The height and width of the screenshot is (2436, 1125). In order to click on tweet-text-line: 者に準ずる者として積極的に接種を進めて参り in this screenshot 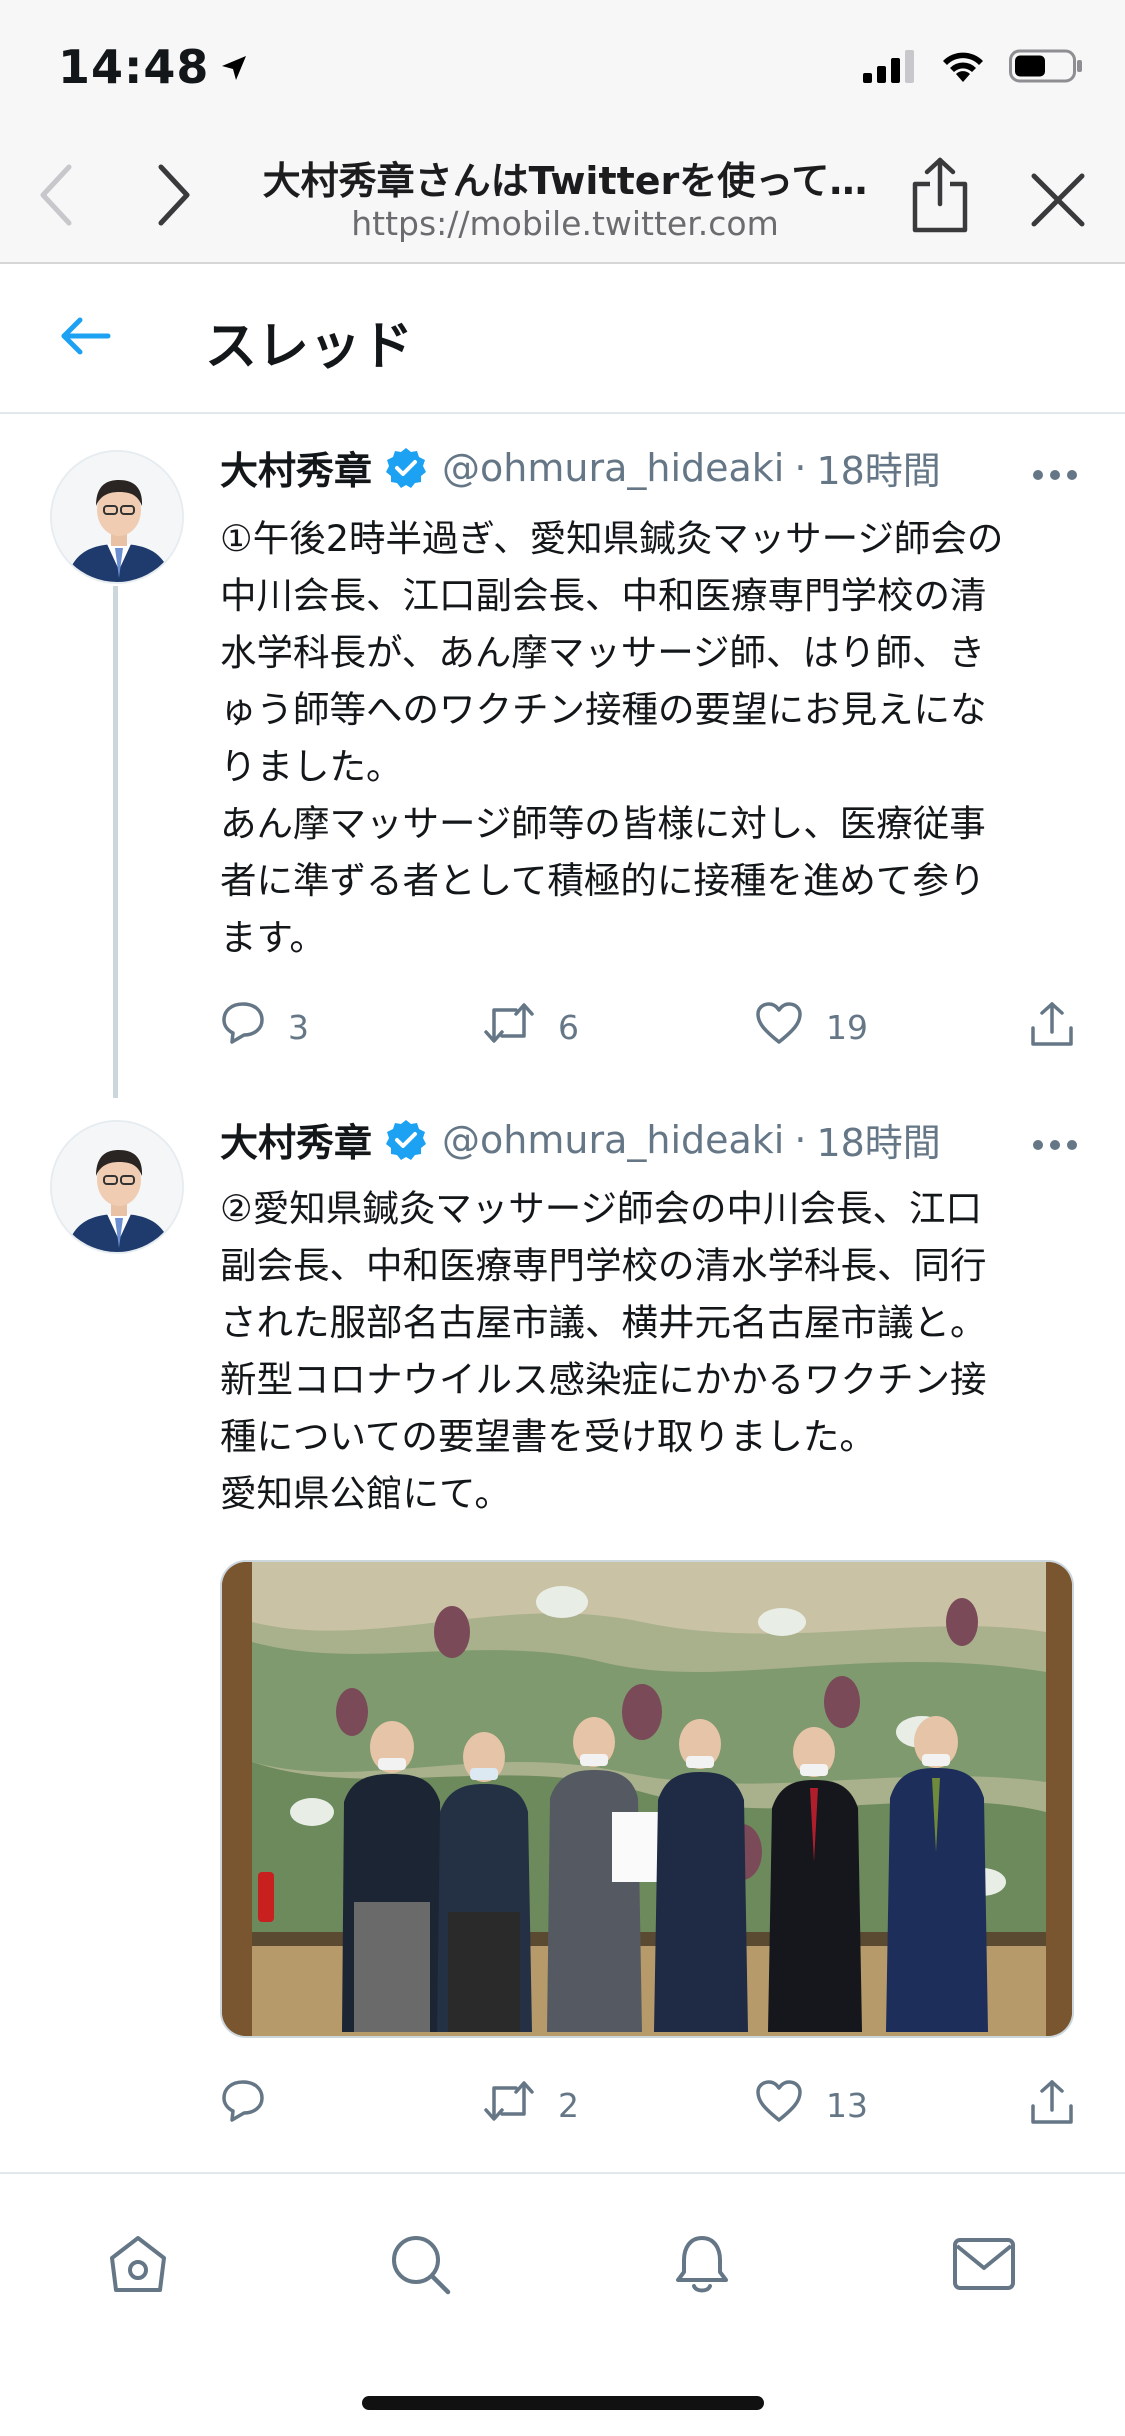, I will do `click(603, 880)`.